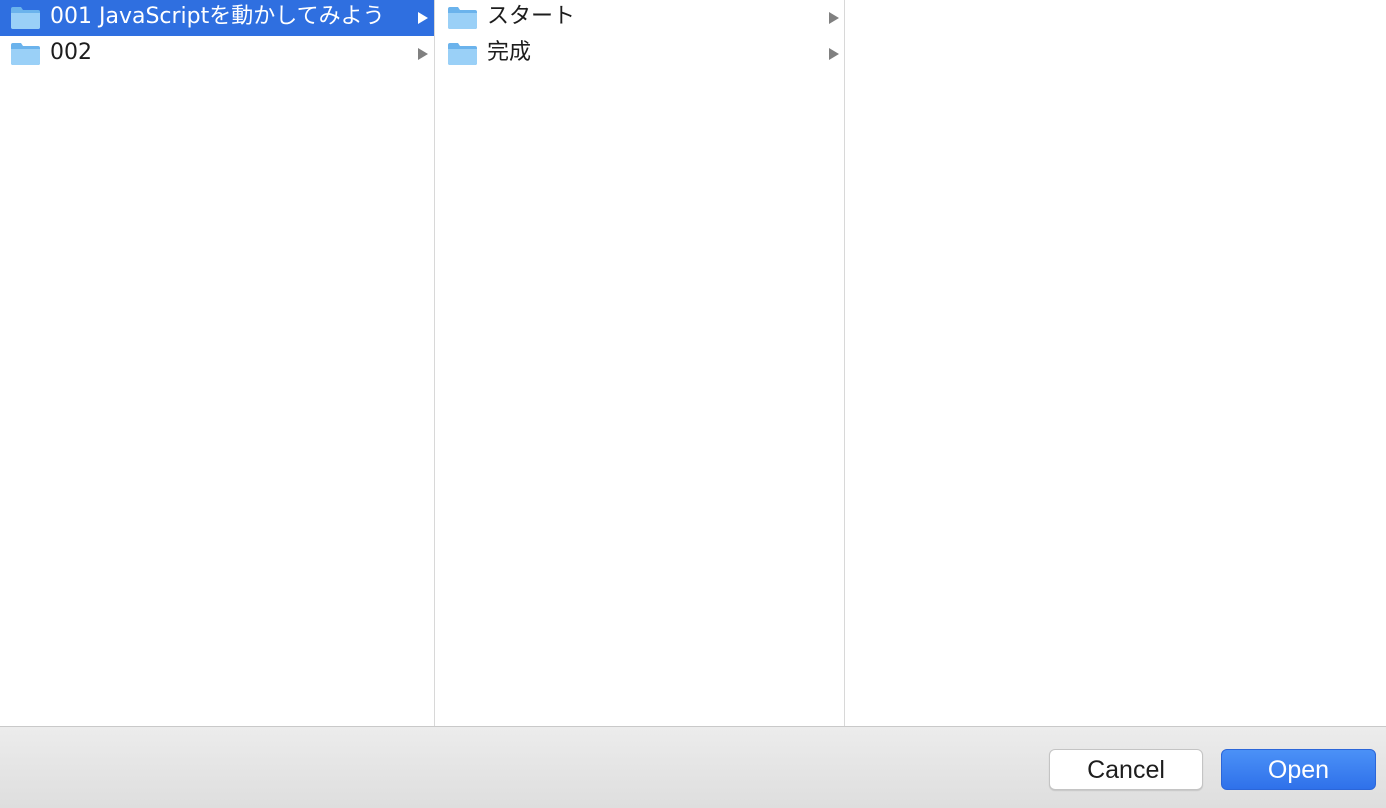 Image resolution: width=1386 pixels, height=808 pixels. What do you see at coordinates (71, 52) in the screenshot?
I see `folder-label: 002` at bounding box center [71, 52].